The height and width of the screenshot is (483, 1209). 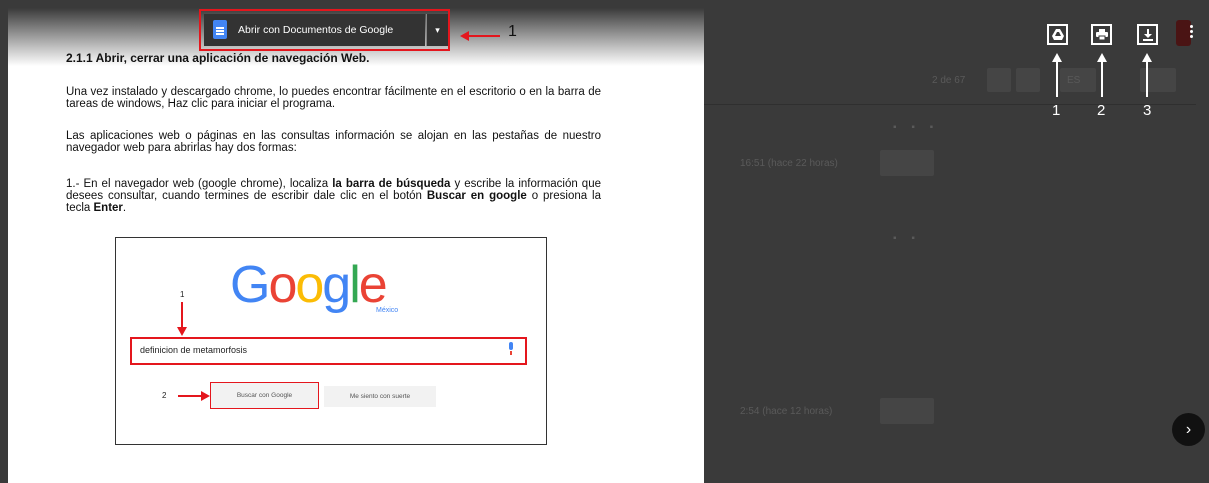 I want to click on chevron-right-icon: ›, so click(x=1188, y=429).